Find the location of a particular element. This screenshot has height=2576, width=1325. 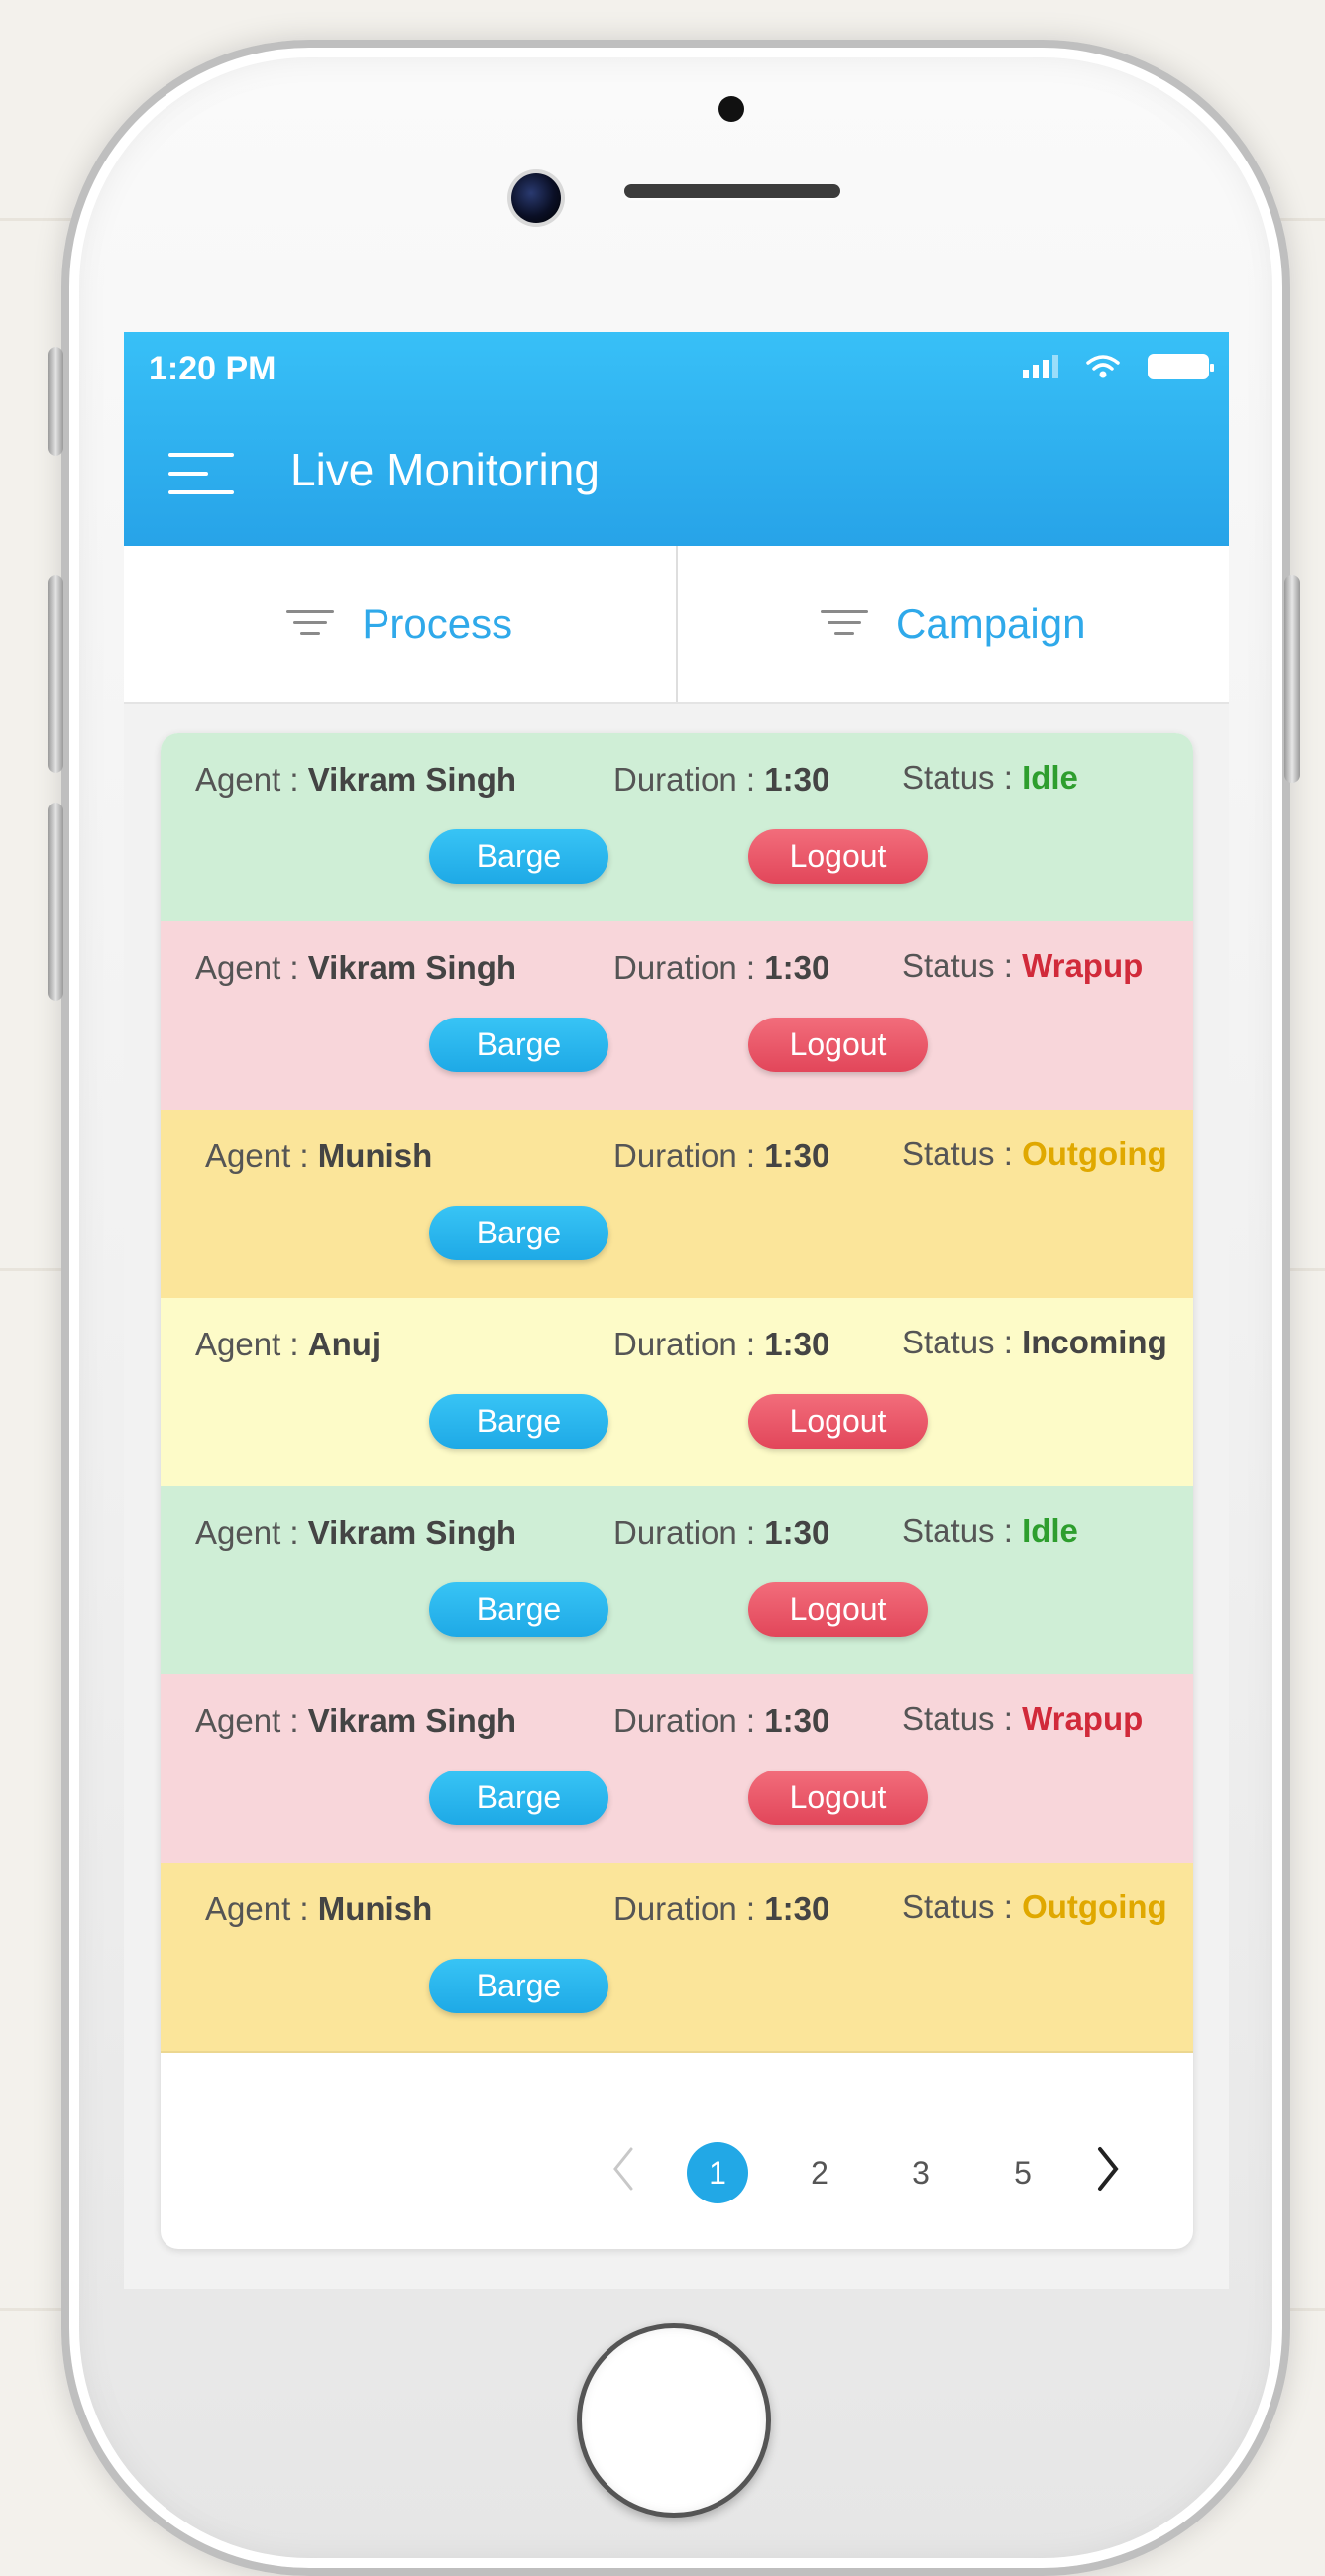

battery-icon is located at coordinates (1181, 367).